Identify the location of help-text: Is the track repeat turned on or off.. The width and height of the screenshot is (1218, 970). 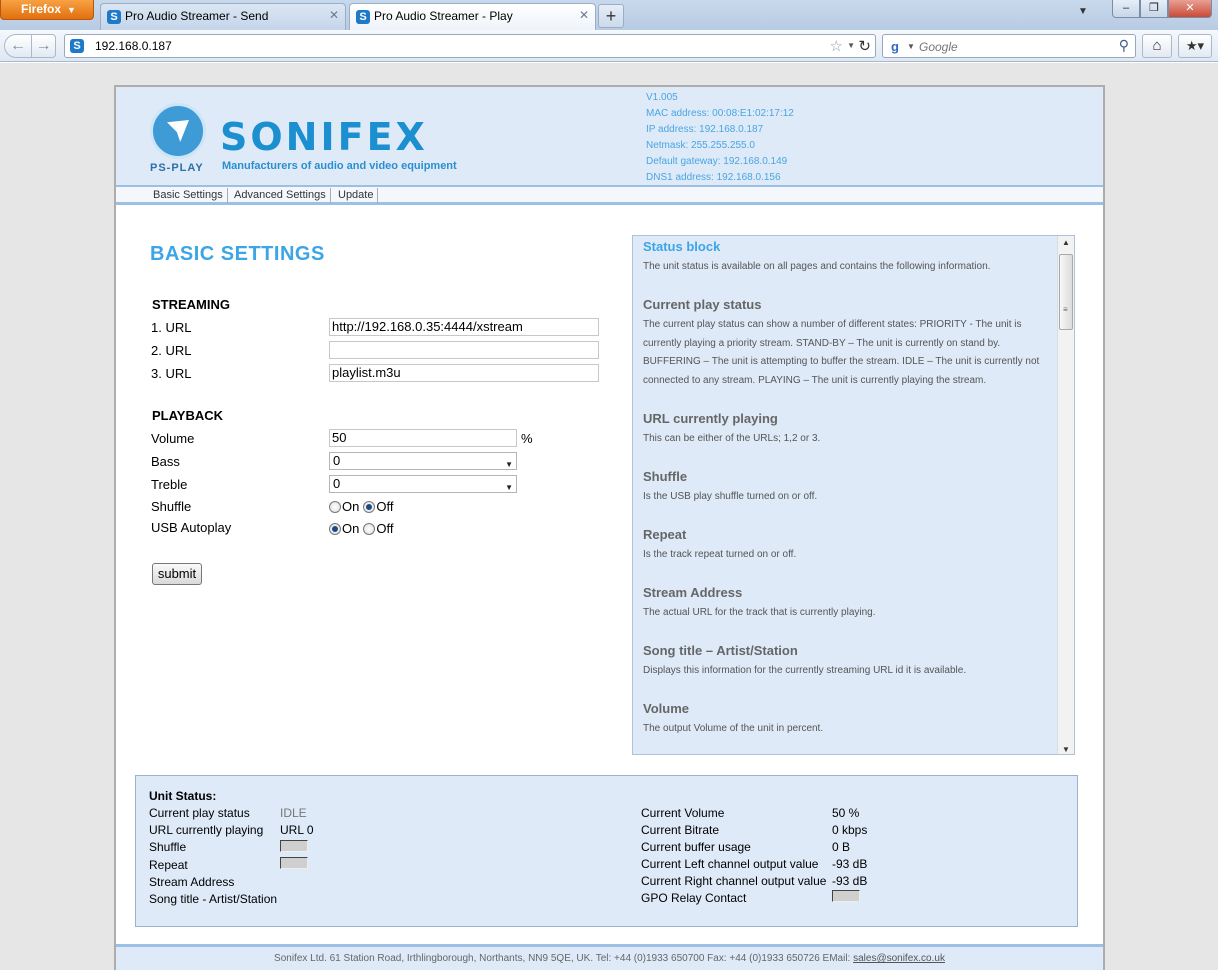
(720, 554).